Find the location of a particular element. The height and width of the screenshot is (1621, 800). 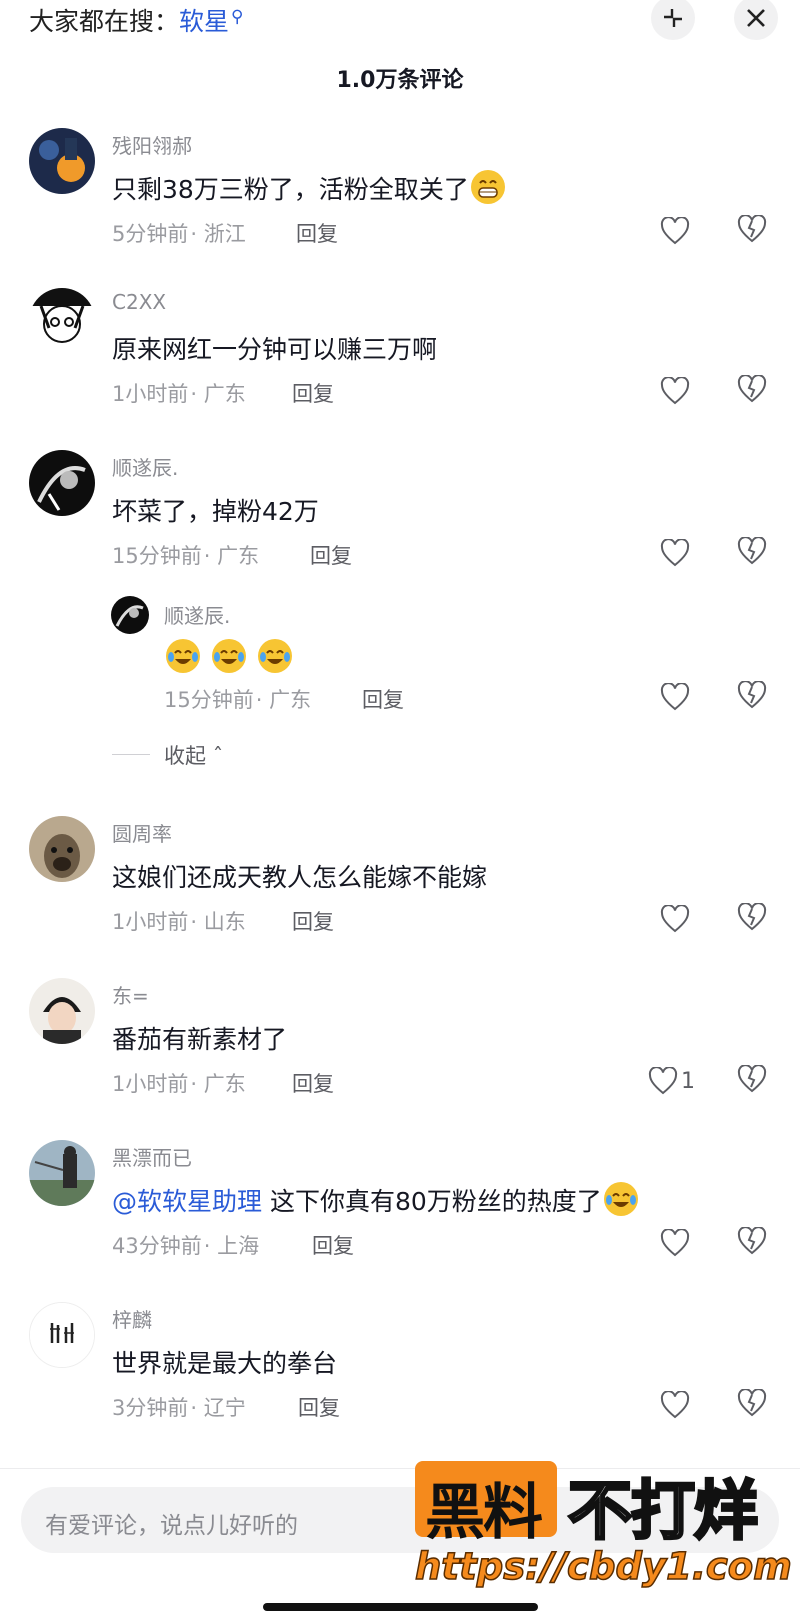

comment-text: 世界就是最大的拳台 is located at coordinates (225, 1363).